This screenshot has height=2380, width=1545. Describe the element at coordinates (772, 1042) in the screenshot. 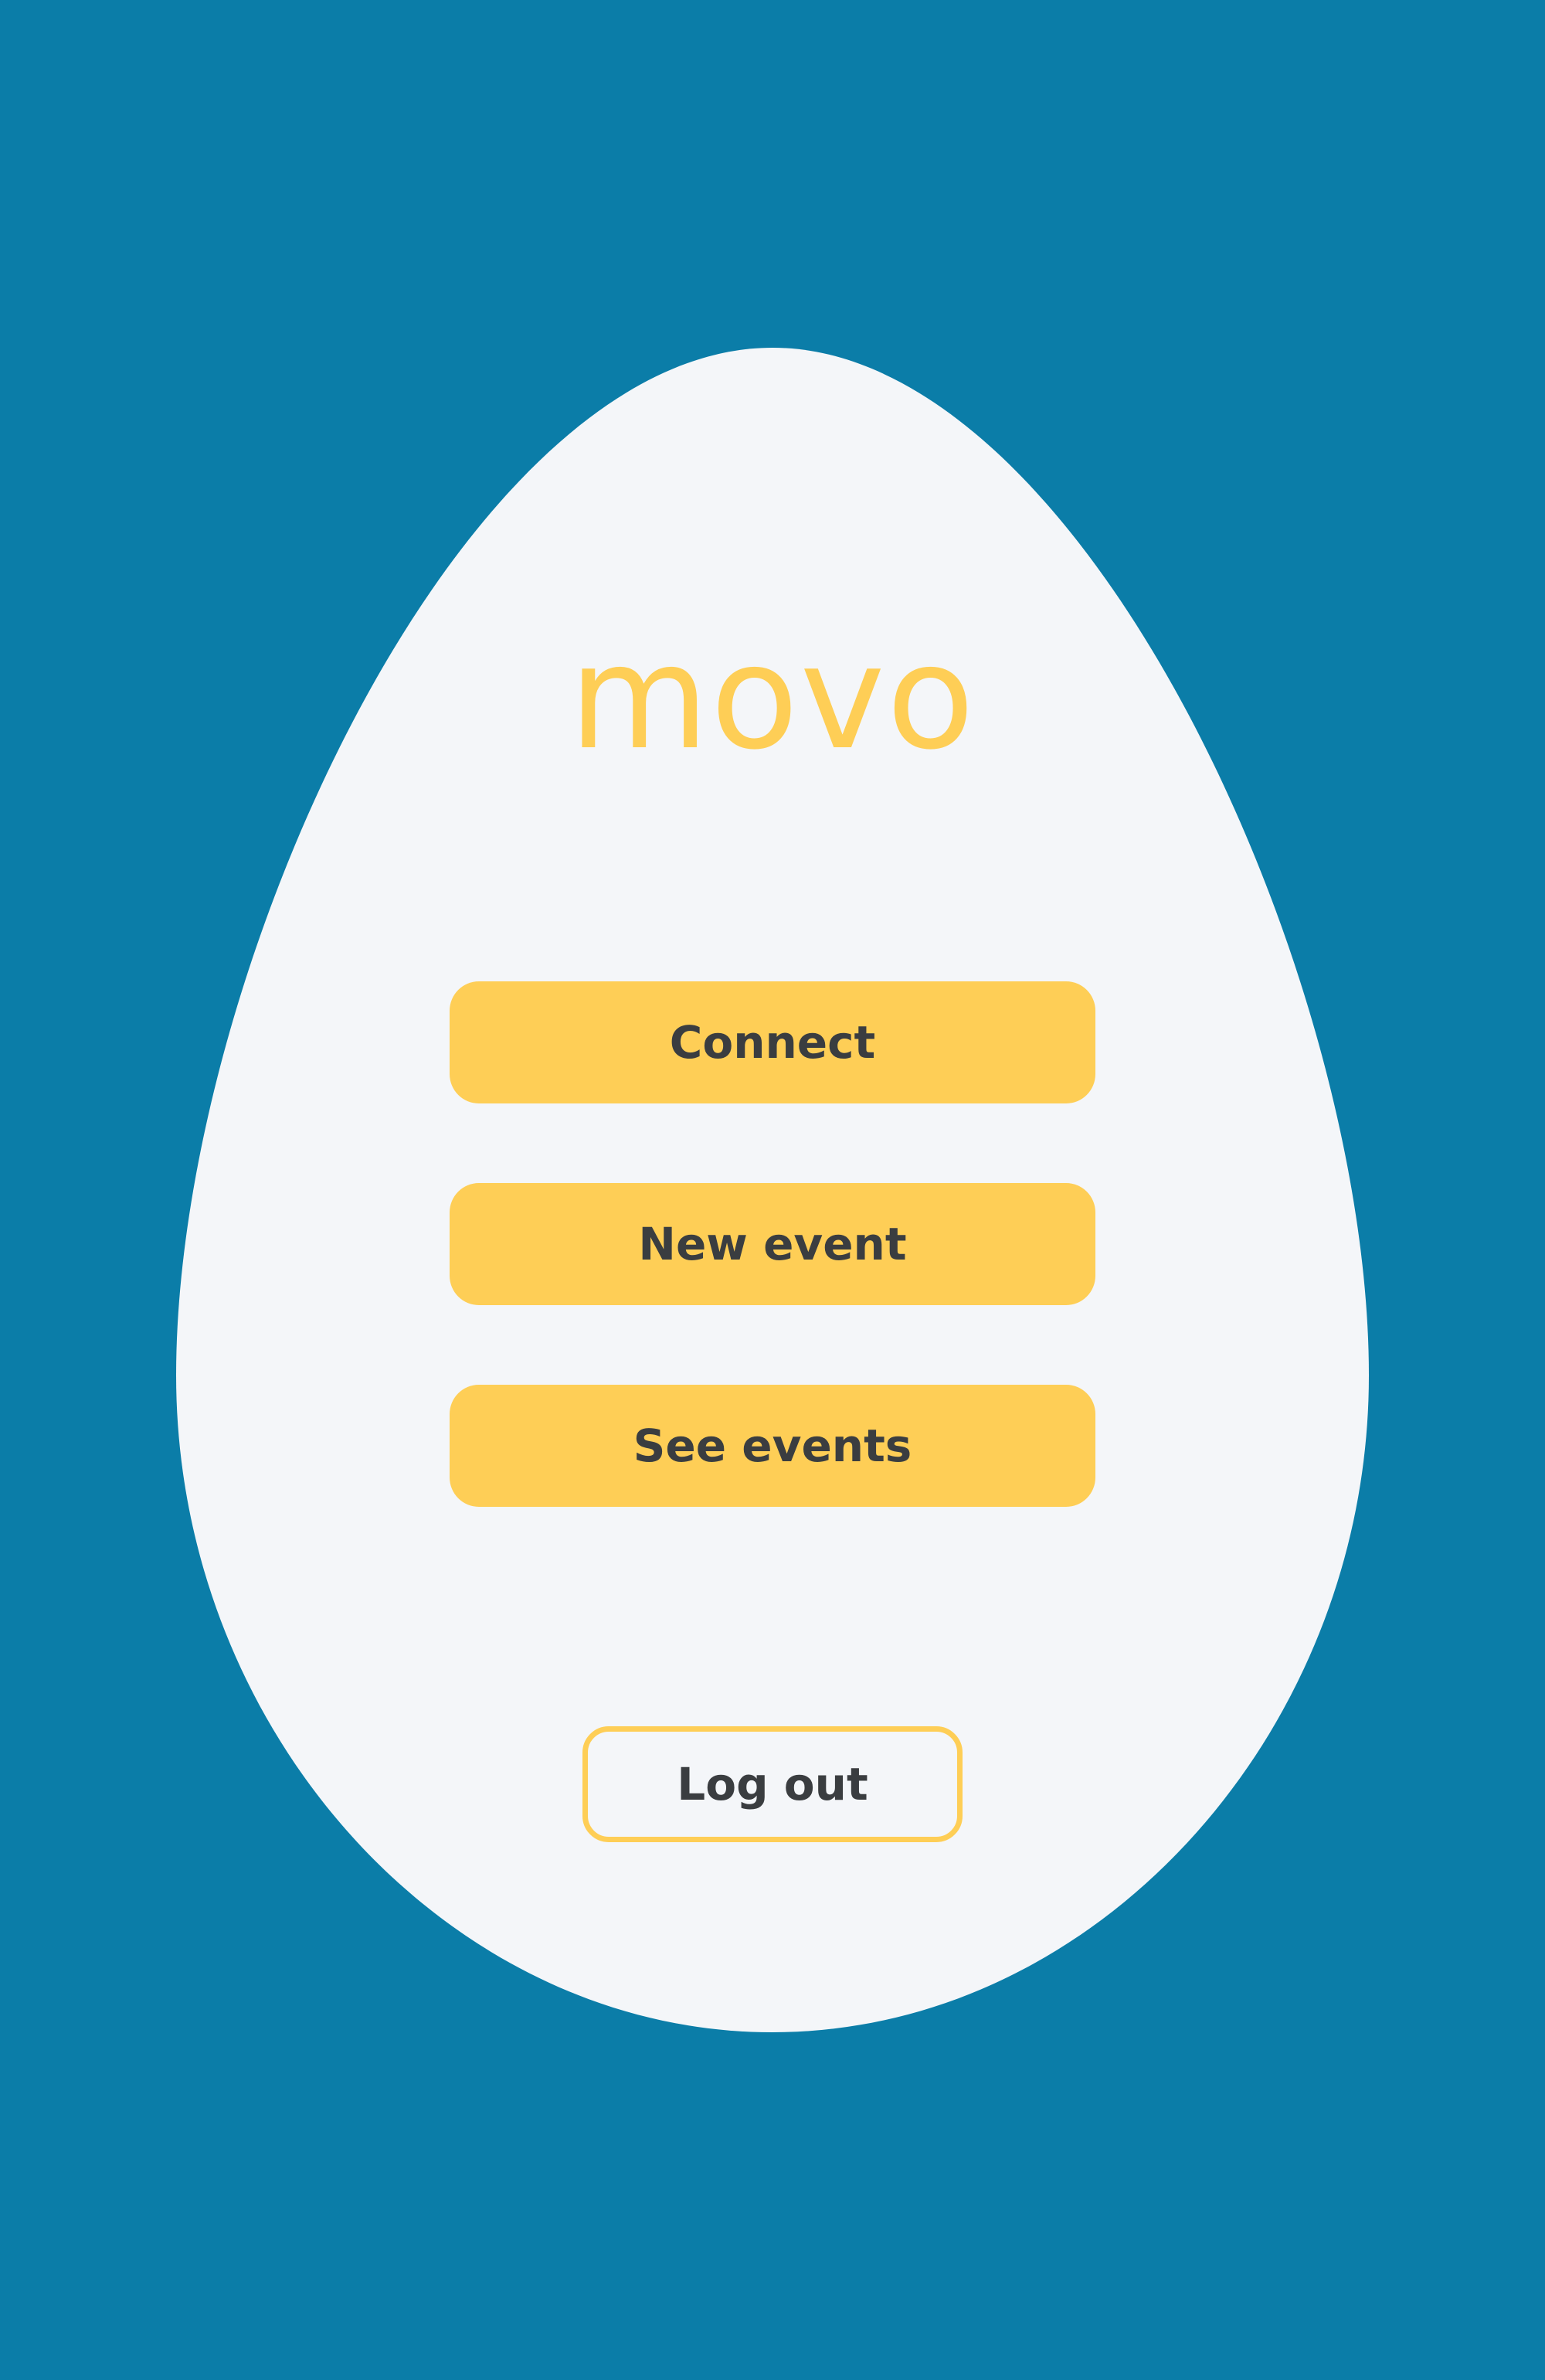

I see `connect-button: Connect` at that location.